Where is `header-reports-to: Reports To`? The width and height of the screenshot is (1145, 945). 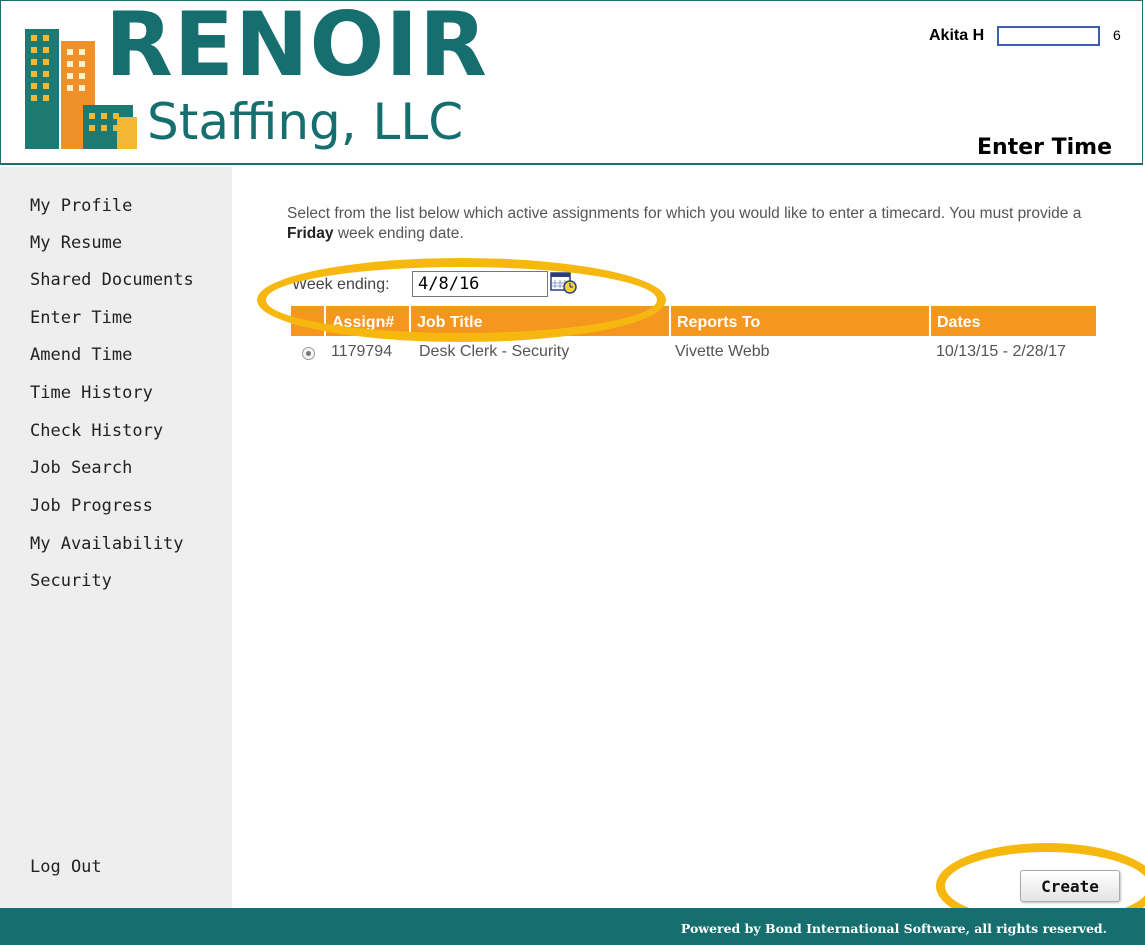 header-reports-to: Reports To is located at coordinates (800, 321).